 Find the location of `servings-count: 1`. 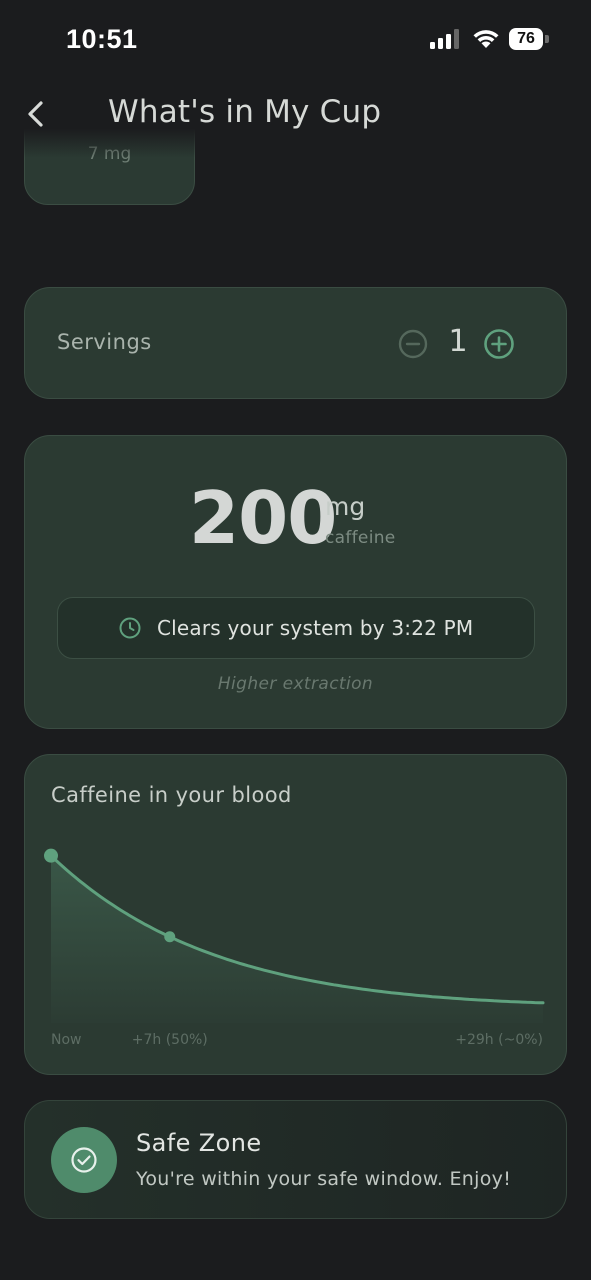

servings-count: 1 is located at coordinates (458, 341).